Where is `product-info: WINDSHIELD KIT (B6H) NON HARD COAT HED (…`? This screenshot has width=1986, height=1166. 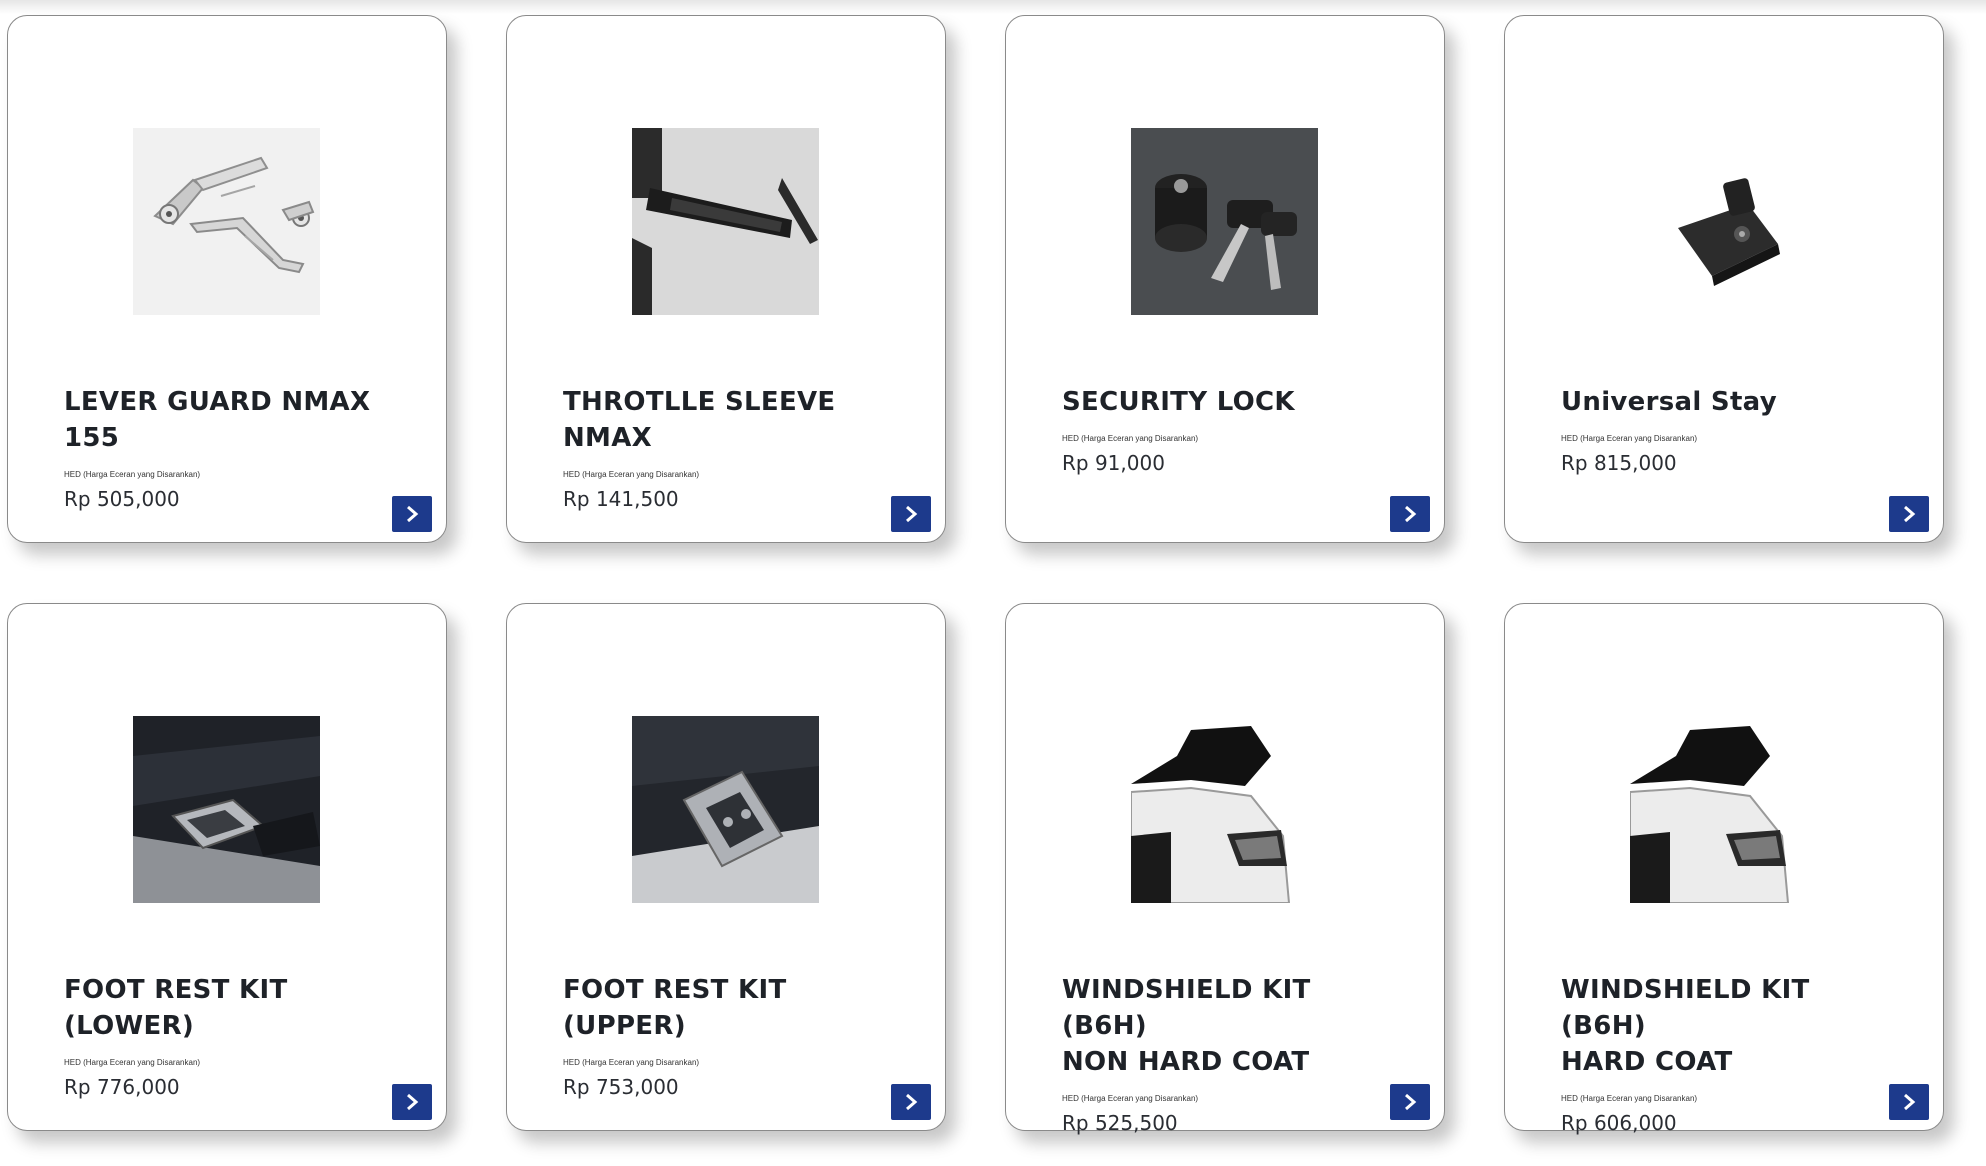
product-info: WINDSHIELD KIT (B6H) NON HARD COAT HED (… is located at coordinates (1232, 1054).